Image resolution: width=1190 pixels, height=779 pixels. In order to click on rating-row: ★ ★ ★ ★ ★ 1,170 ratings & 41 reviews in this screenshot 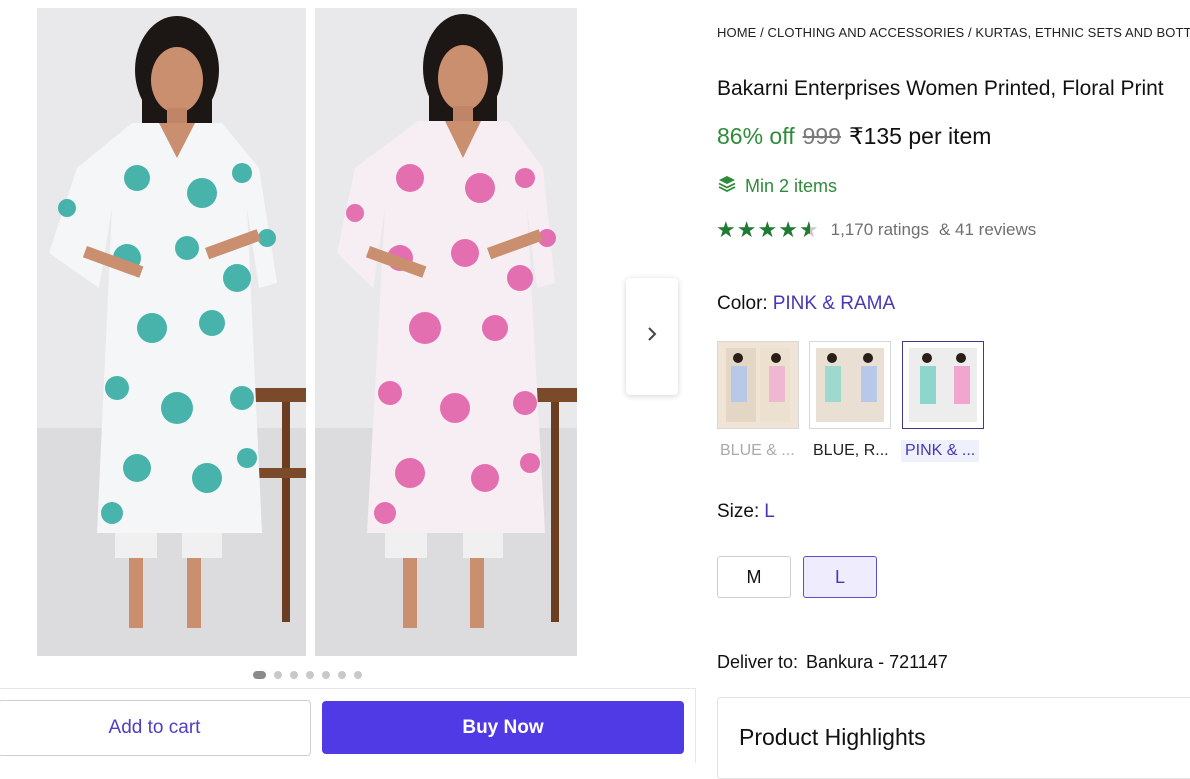, I will do `click(876, 230)`.